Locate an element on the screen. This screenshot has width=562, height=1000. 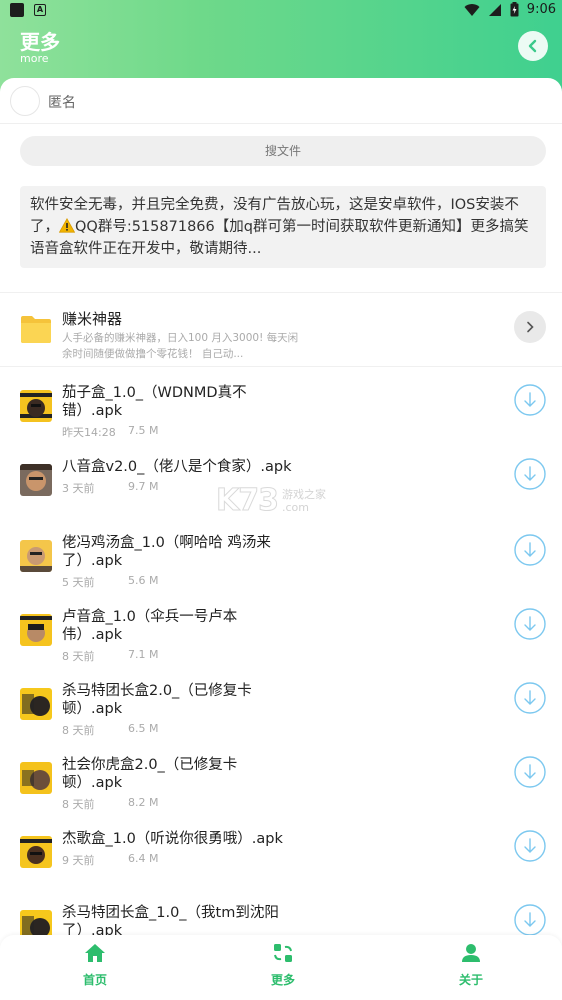
file-item: 社会你虎盒2.0_（已修复卡顿）.apk 8 天前 8.2 M is located at coordinates (281, 793).